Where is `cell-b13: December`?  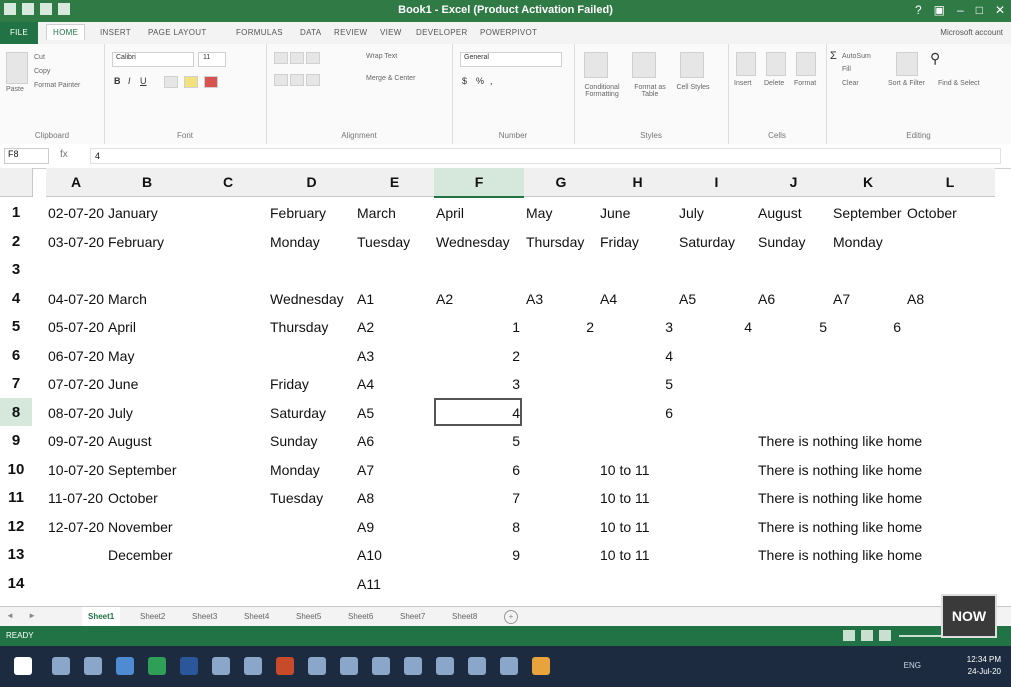 cell-b13: December is located at coordinates (140, 555).